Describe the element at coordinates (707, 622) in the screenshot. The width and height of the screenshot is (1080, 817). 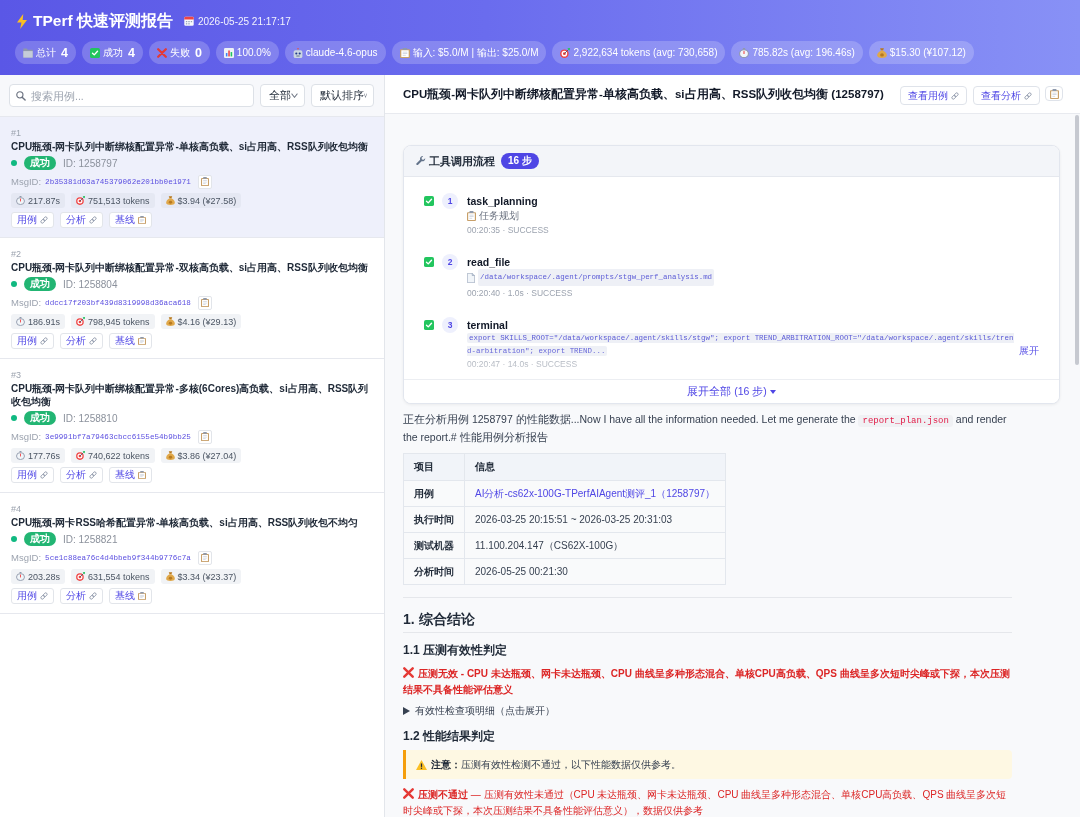
I see `section-heading: 1. 综合结论` at that location.